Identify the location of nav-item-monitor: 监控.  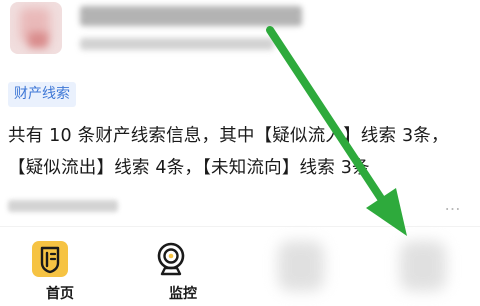
(183, 266).